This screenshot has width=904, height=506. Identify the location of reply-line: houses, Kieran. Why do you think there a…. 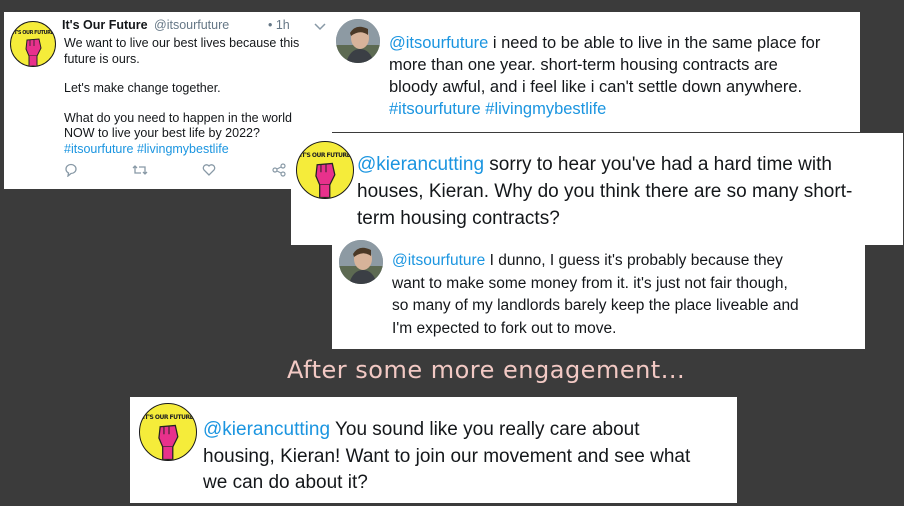
(605, 191).